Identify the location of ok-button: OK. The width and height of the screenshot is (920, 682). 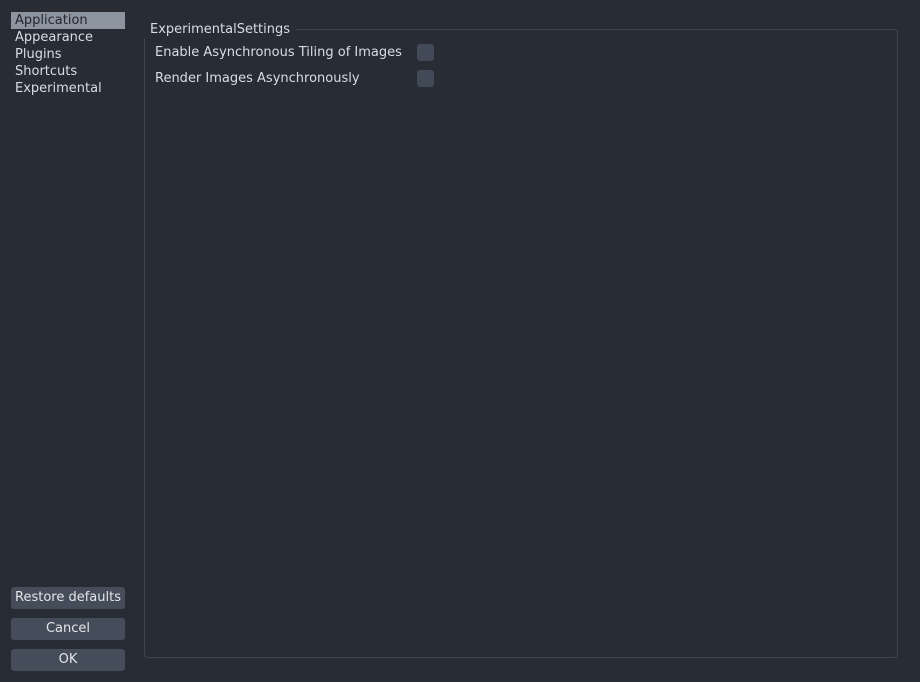
(68, 660).